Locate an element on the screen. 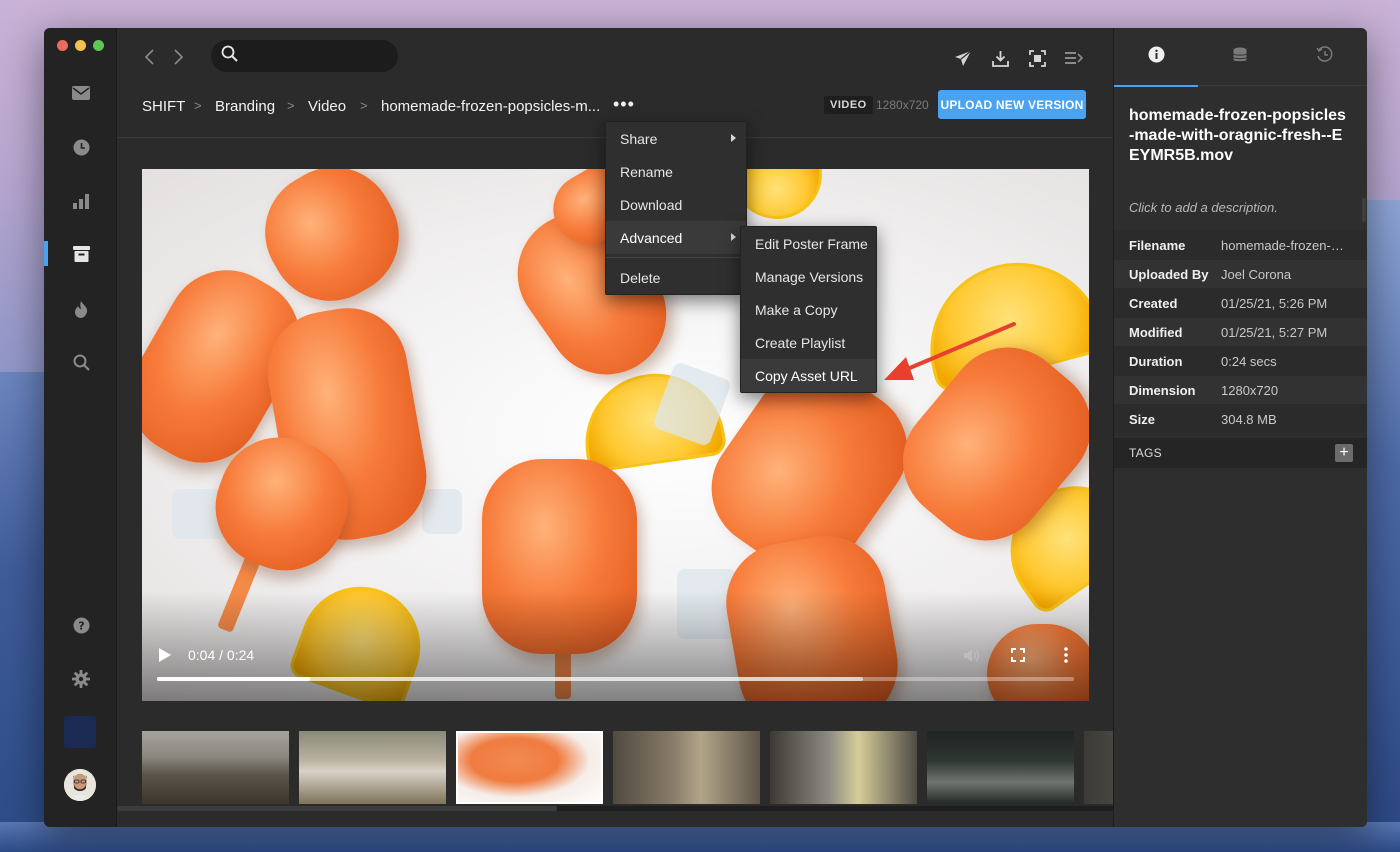 This screenshot has width=1400, height=852. menu-item-label: Create Playlist is located at coordinates (800, 342).